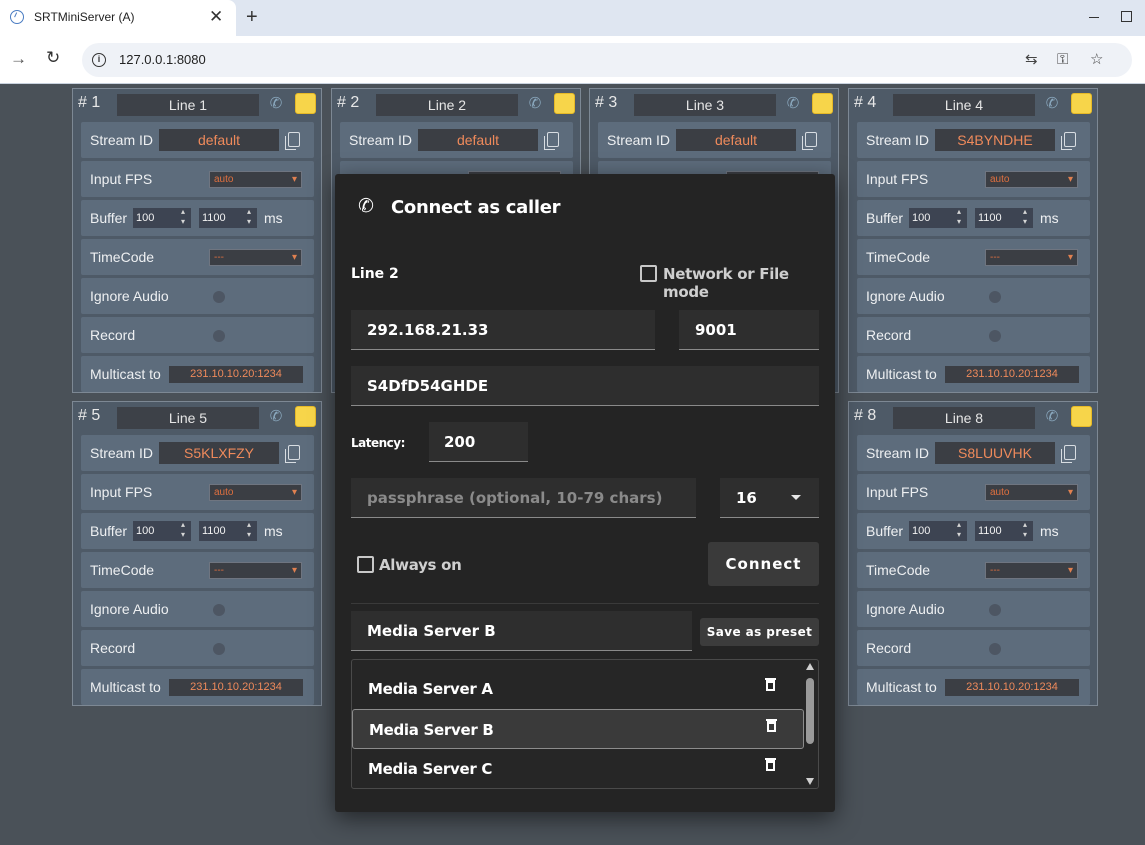 The image size is (1145, 845). I want to click on line-name-field: Line 4, so click(964, 105).